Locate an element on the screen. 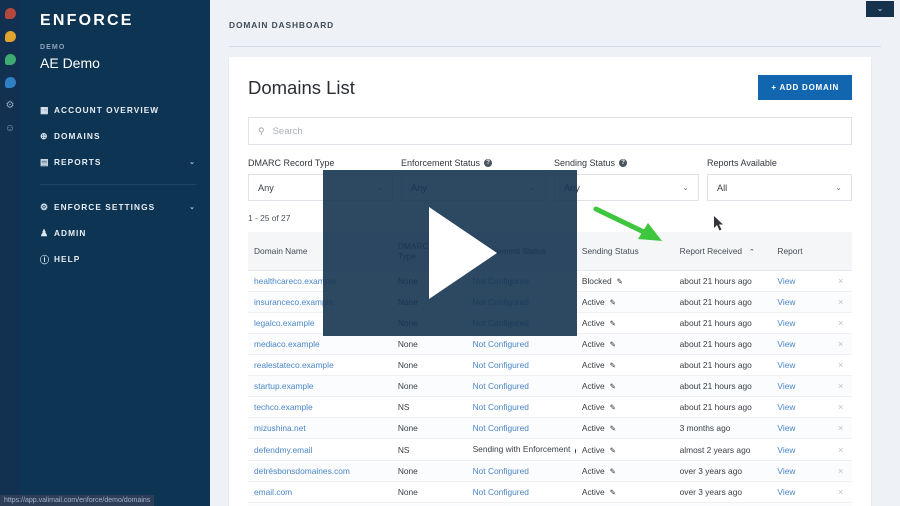 This screenshot has height=506, width=900. sidebar-item-help: ⓘ HELP is located at coordinates (115, 259).